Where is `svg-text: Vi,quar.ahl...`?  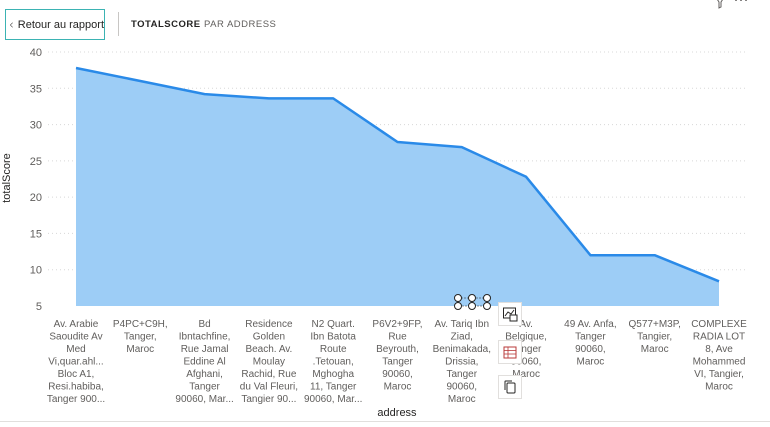 svg-text: Vi,quar.ahl... is located at coordinates (75, 362).